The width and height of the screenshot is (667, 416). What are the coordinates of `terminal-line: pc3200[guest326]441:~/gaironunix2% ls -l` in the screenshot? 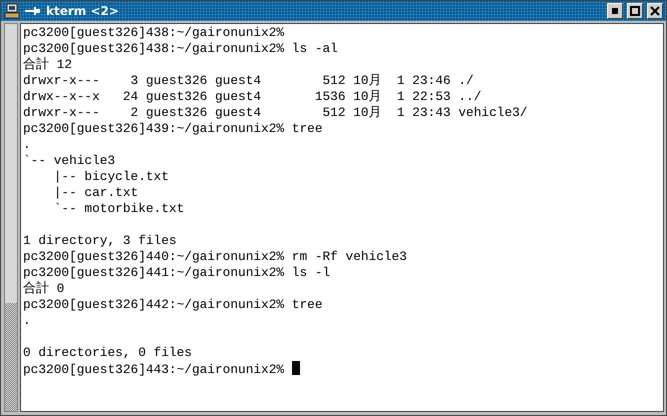 It's located at (176, 272).